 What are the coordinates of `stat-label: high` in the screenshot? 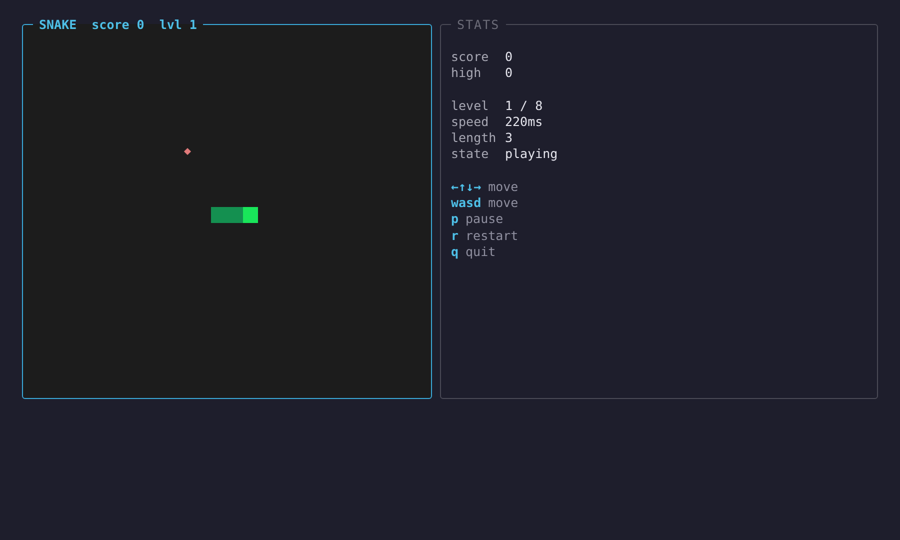 It's located at (466, 73).